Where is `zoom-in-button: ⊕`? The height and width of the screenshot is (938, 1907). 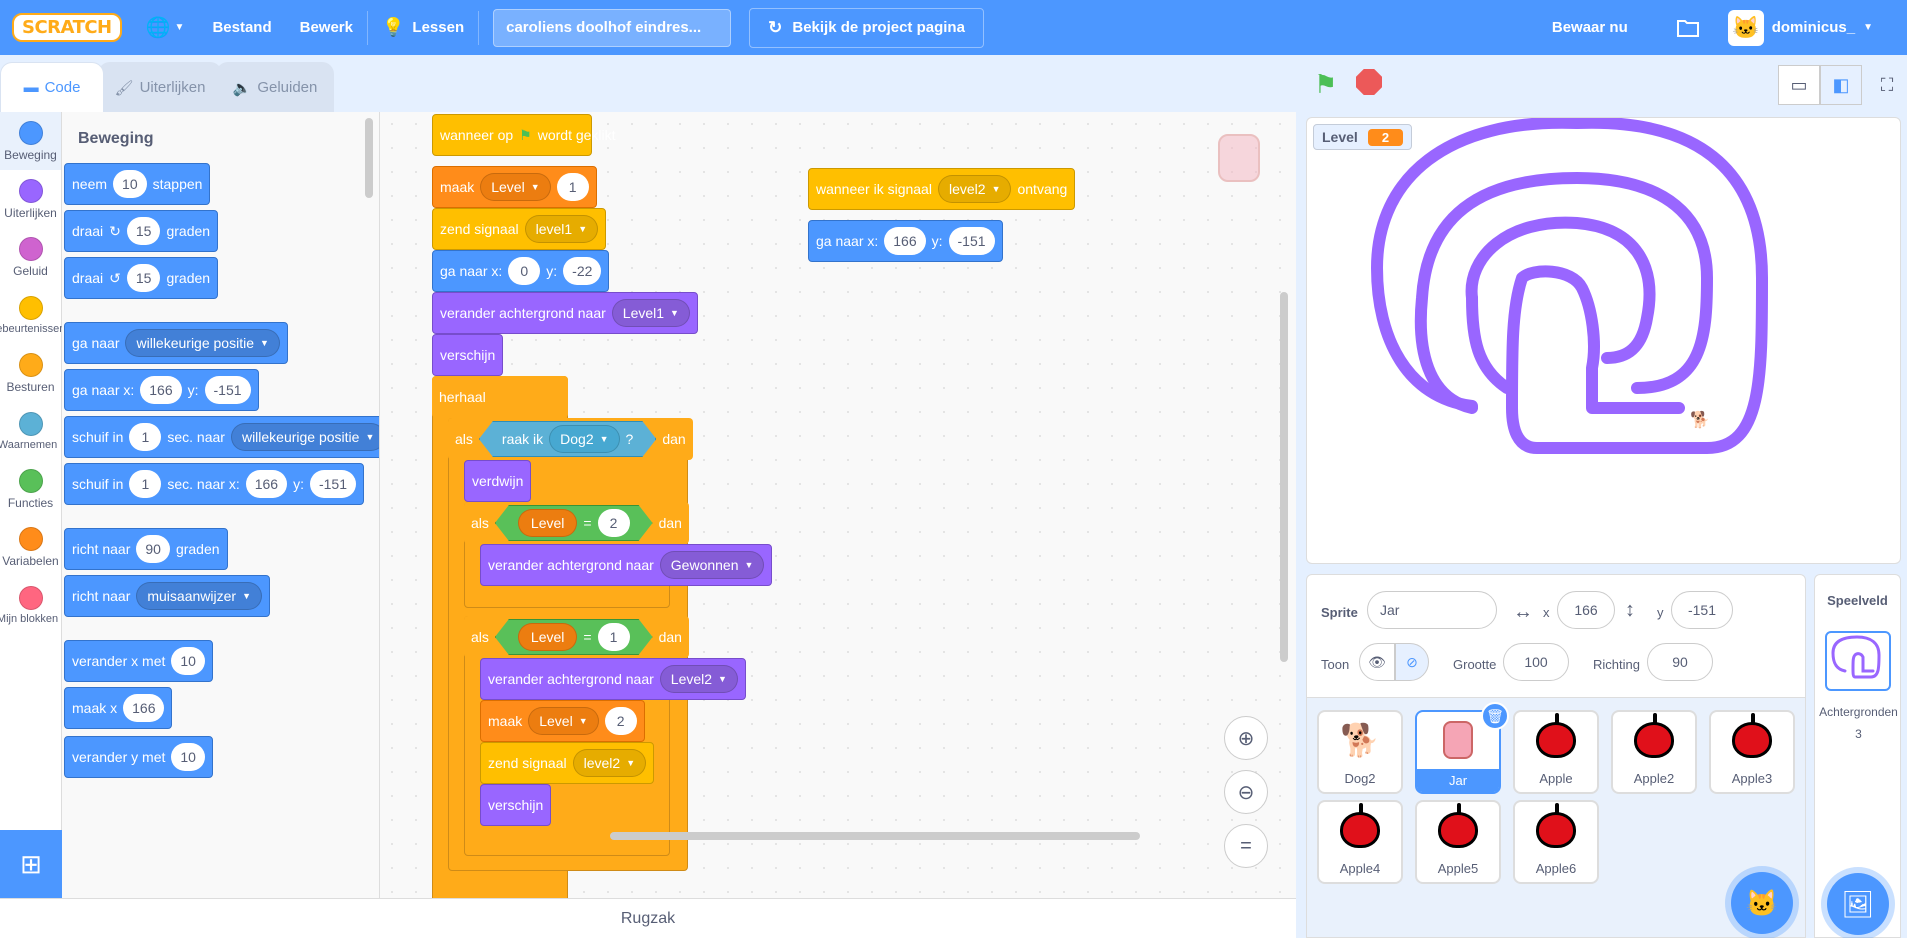
zoom-in-button: ⊕ is located at coordinates (1246, 738).